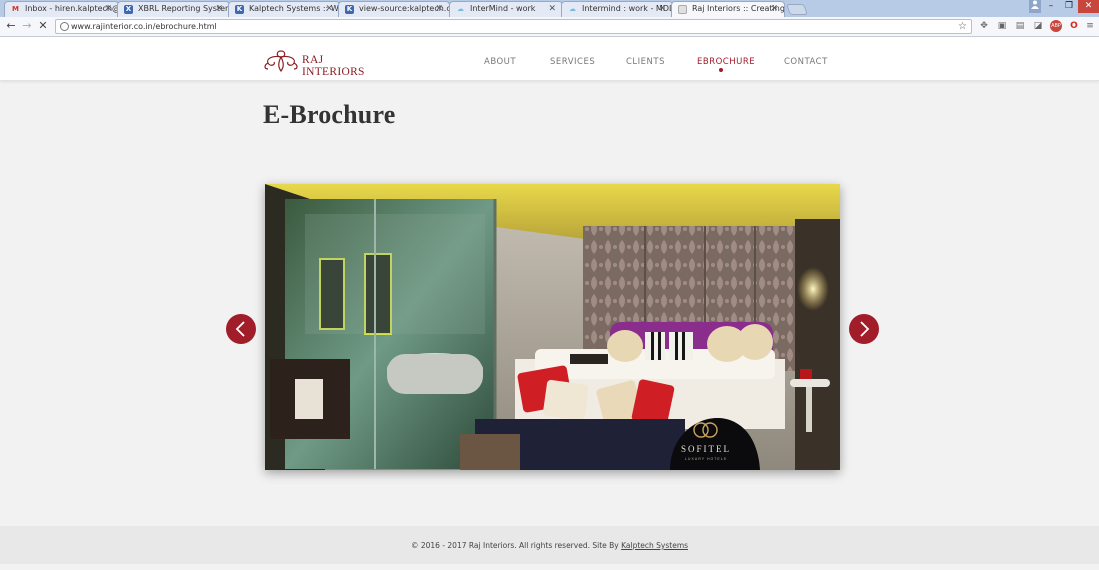 The height and width of the screenshot is (570, 1099). Describe the element at coordinates (284, 9) in the screenshot. I see `tab-kalptech-work: K Kalptech Systems :: Work ✕` at that location.